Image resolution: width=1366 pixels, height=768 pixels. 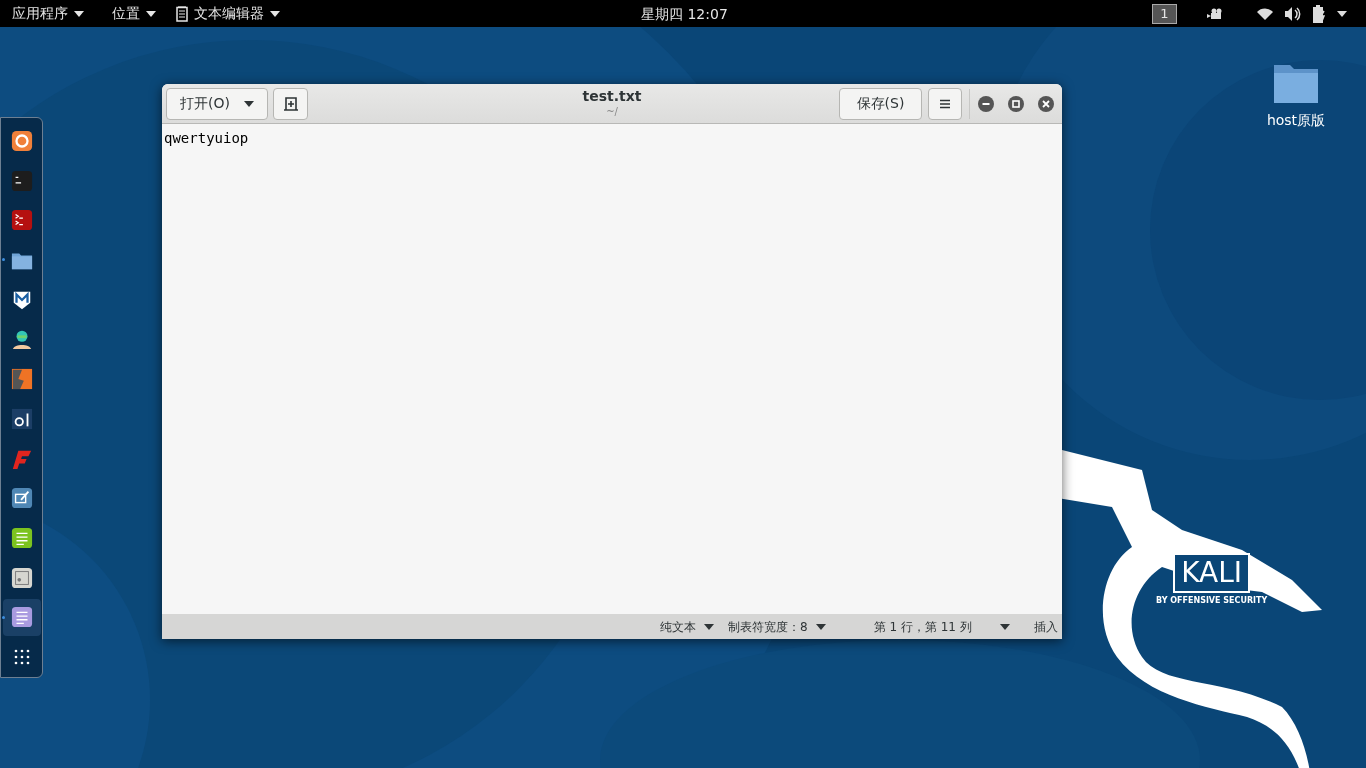 I want to click on new-document-button, so click(x=290, y=103).